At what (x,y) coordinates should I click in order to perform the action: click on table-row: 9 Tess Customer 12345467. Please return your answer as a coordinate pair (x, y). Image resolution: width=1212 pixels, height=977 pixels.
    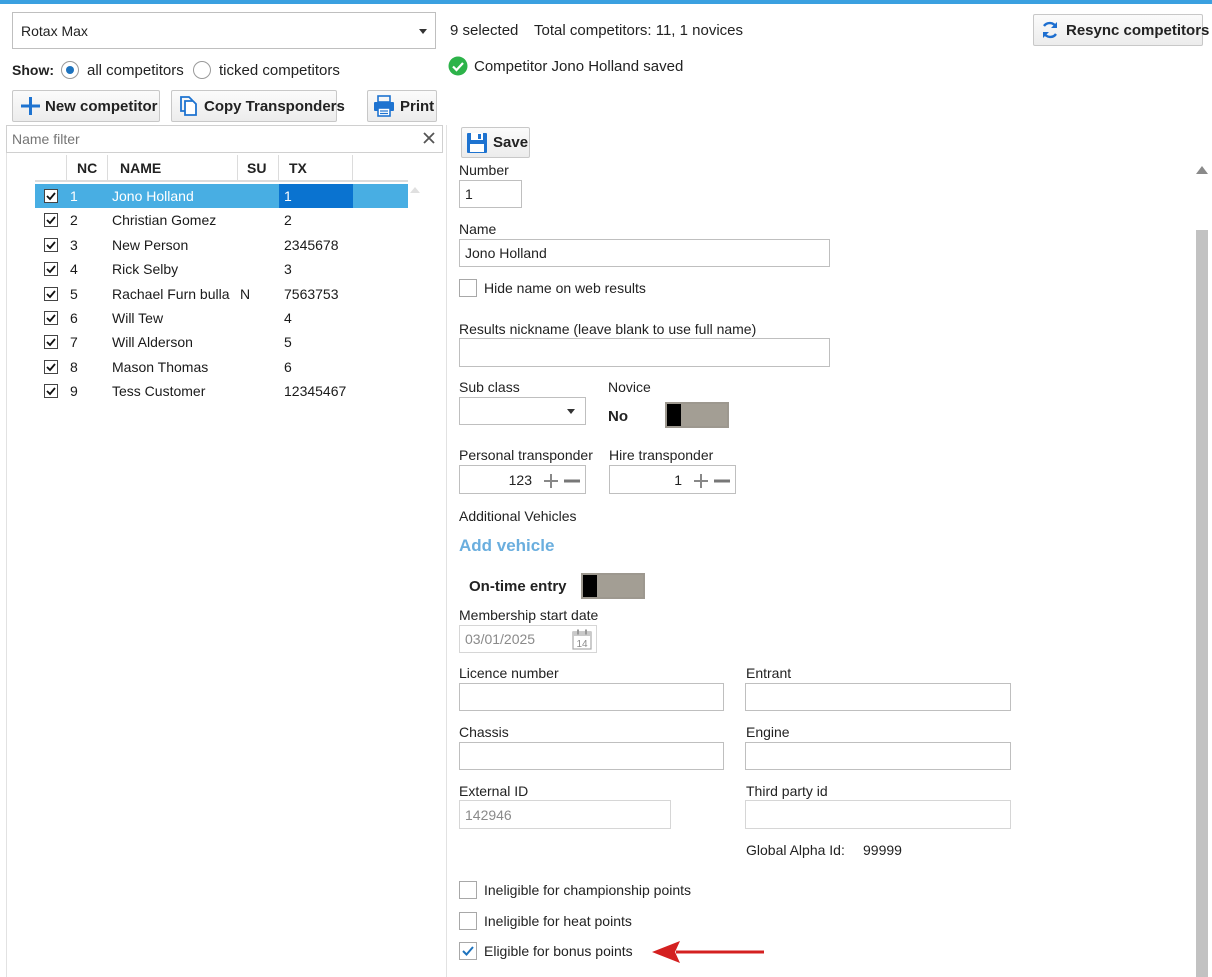
    Looking at the image, I should click on (221, 391).